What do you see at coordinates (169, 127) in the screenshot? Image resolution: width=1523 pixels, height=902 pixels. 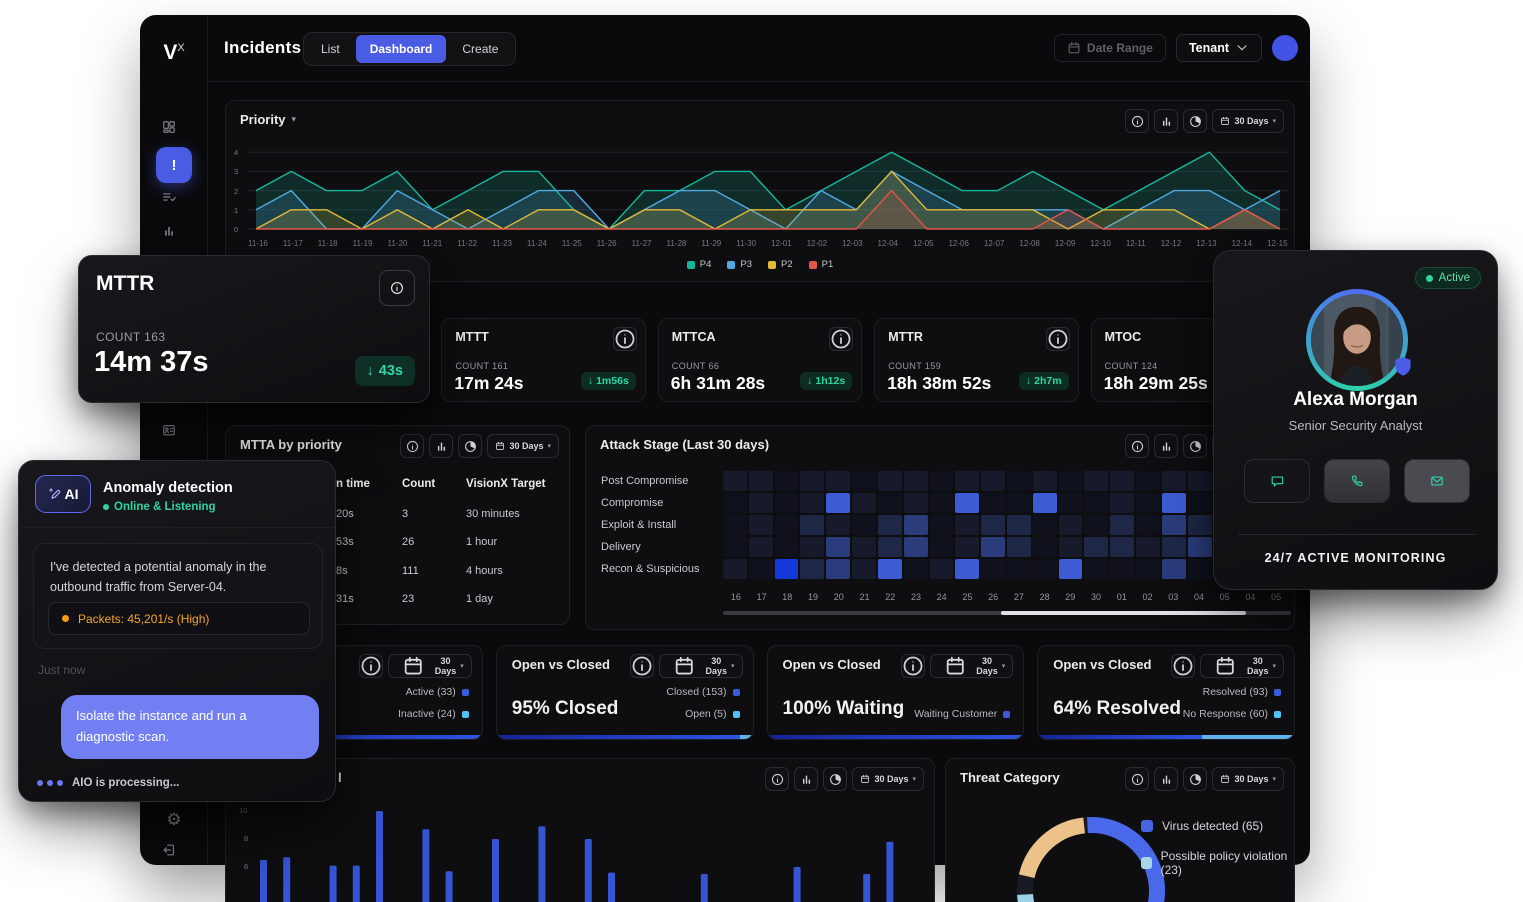 I see `sidebar-item-dashboard` at bounding box center [169, 127].